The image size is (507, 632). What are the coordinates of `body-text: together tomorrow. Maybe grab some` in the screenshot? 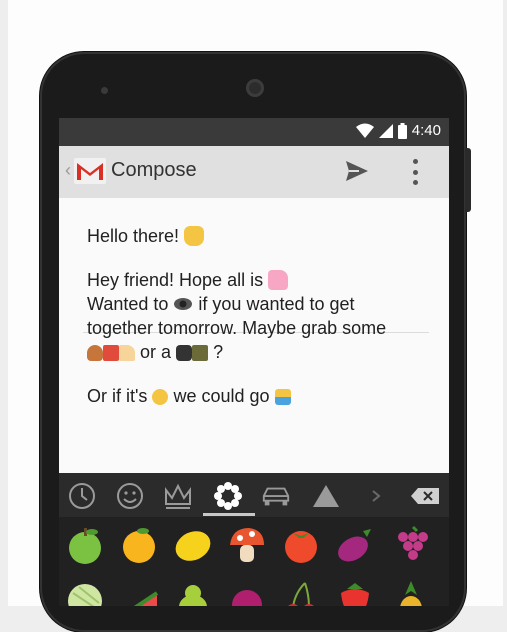 It's located at (237, 328).